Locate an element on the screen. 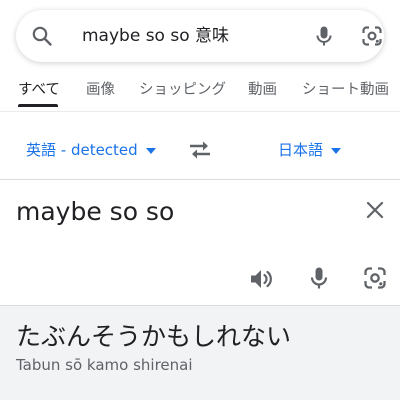 This screenshot has height=400, width=400. search-query: maybe so so 意味 is located at coordinates (155, 36).